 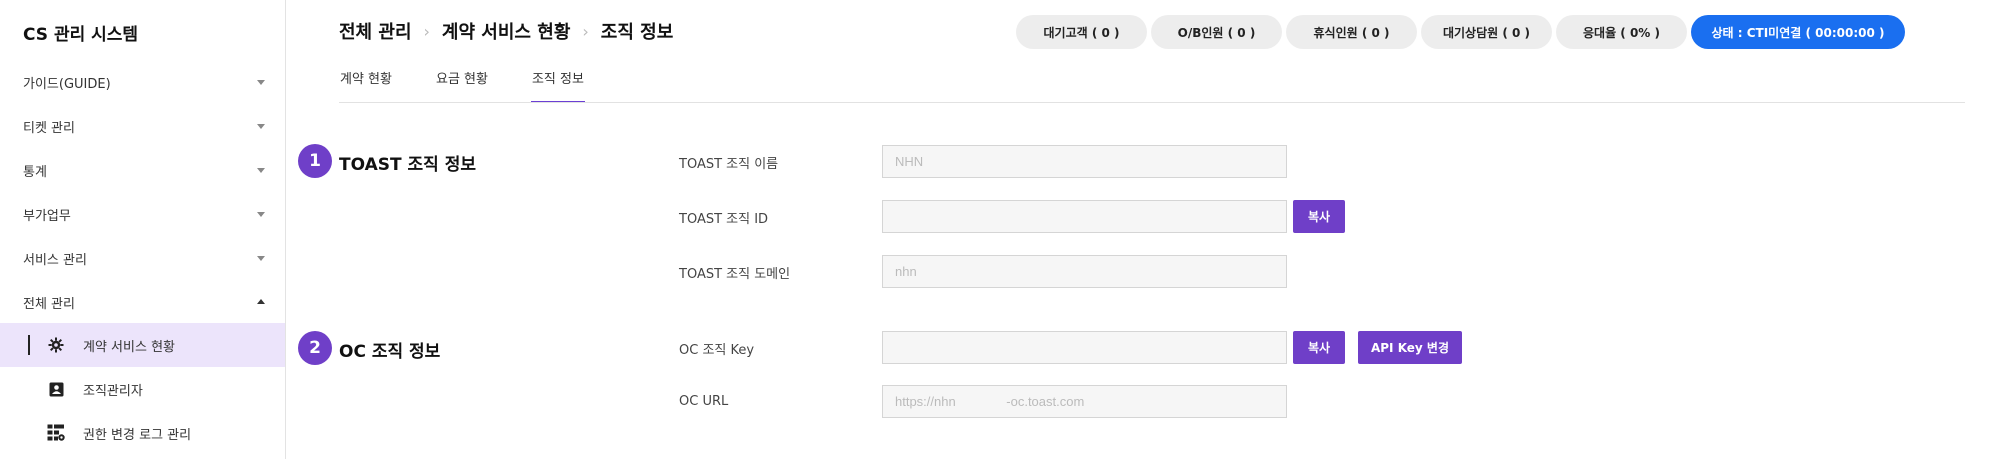 What do you see at coordinates (67, 84) in the screenshot?
I see `menu-item-label: 가이드(GUIDE)` at bounding box center [67, 84].